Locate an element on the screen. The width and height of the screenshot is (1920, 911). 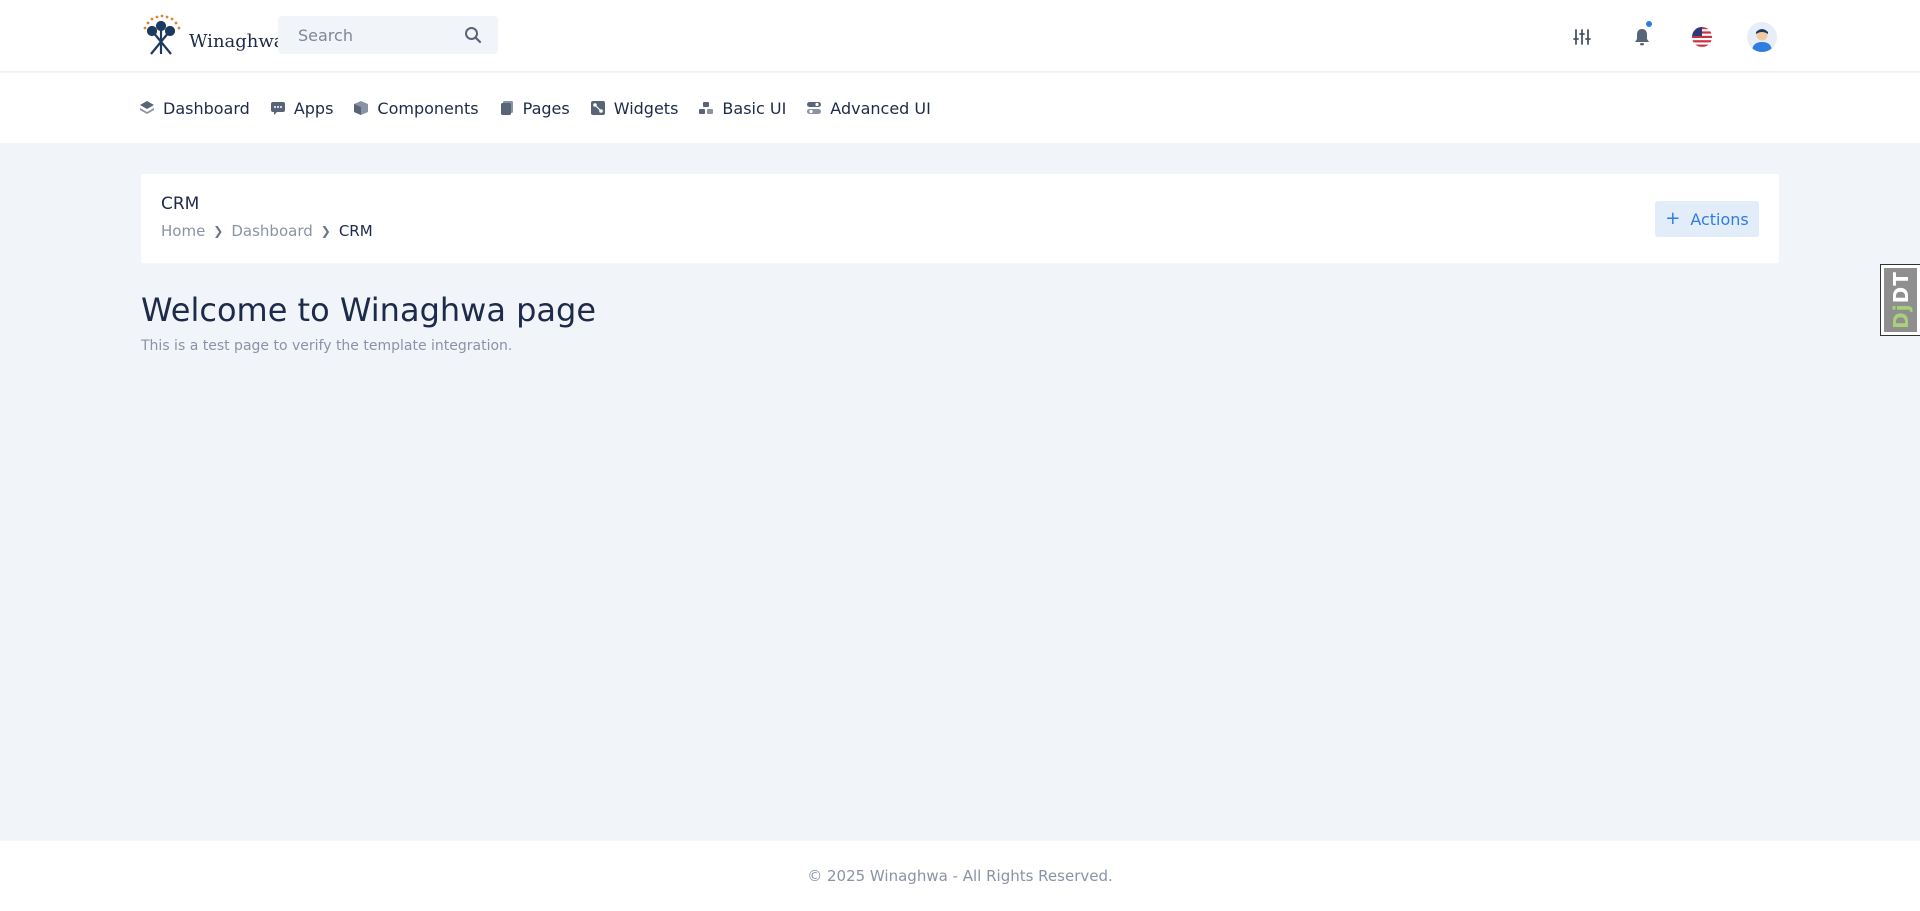
nav-item-components: Components is located at coordinates (416, 108).